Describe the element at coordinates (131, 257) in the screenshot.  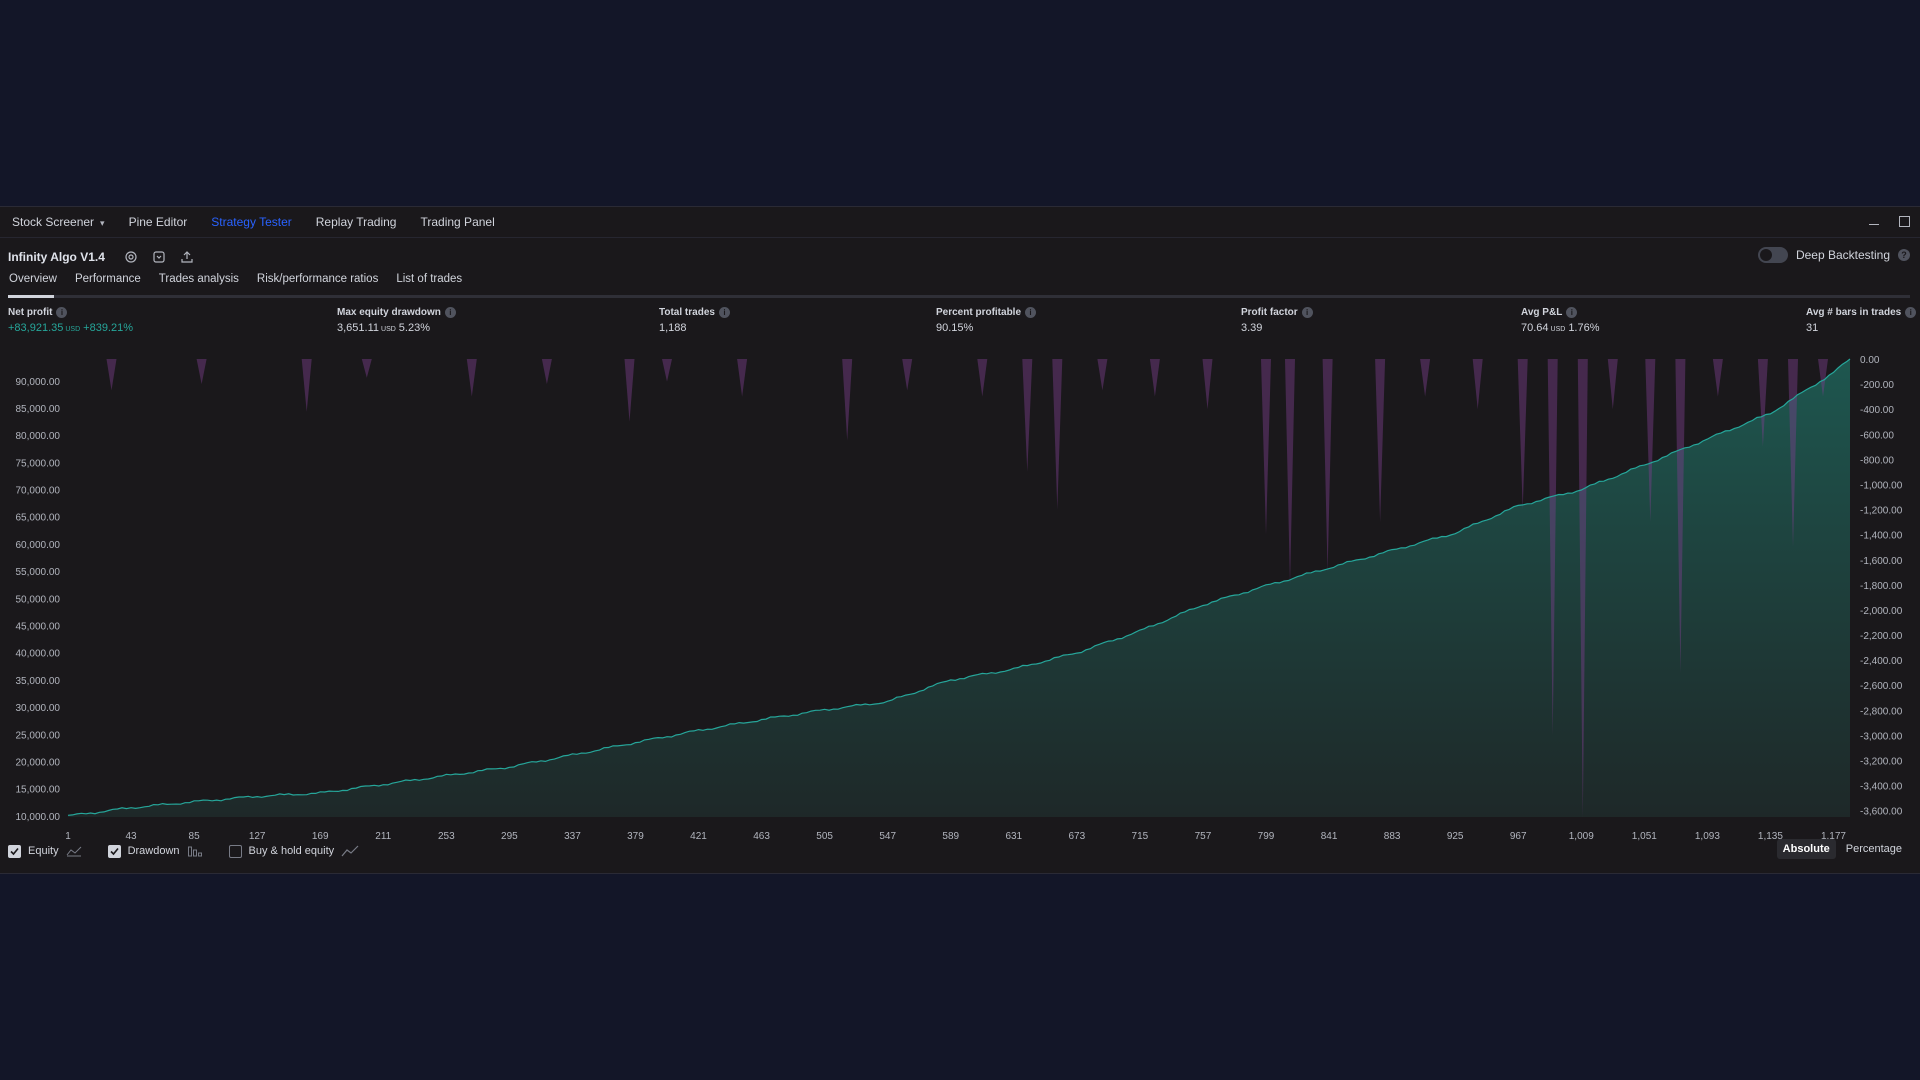
I see `settings-icon` at that location.